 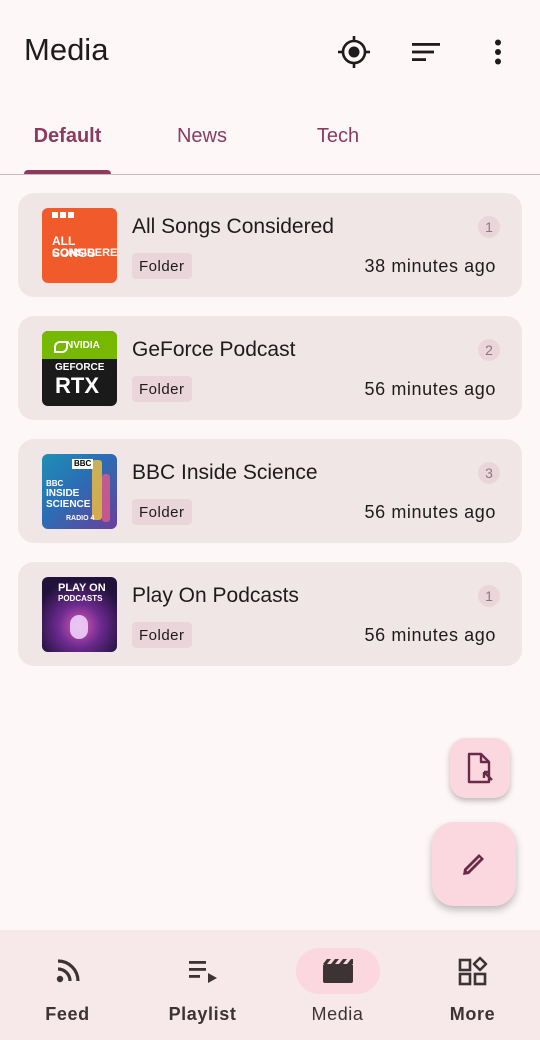 I want to click on playlist-play-icon, so click(x=203, y=971).